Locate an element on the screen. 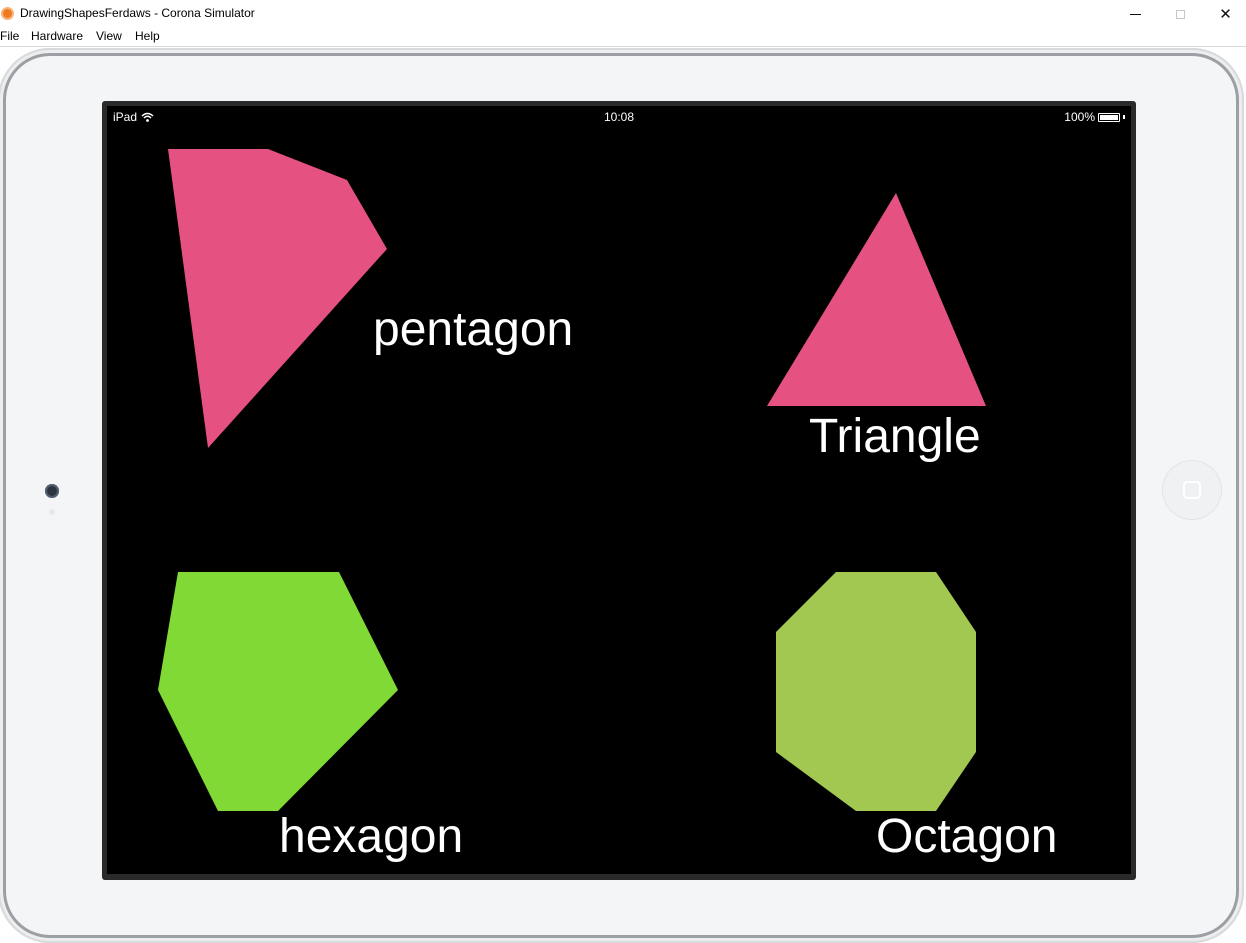 This screenshot has width=1246, height=943. pentagon-label: pentagon is located at coordinates (473, 329).